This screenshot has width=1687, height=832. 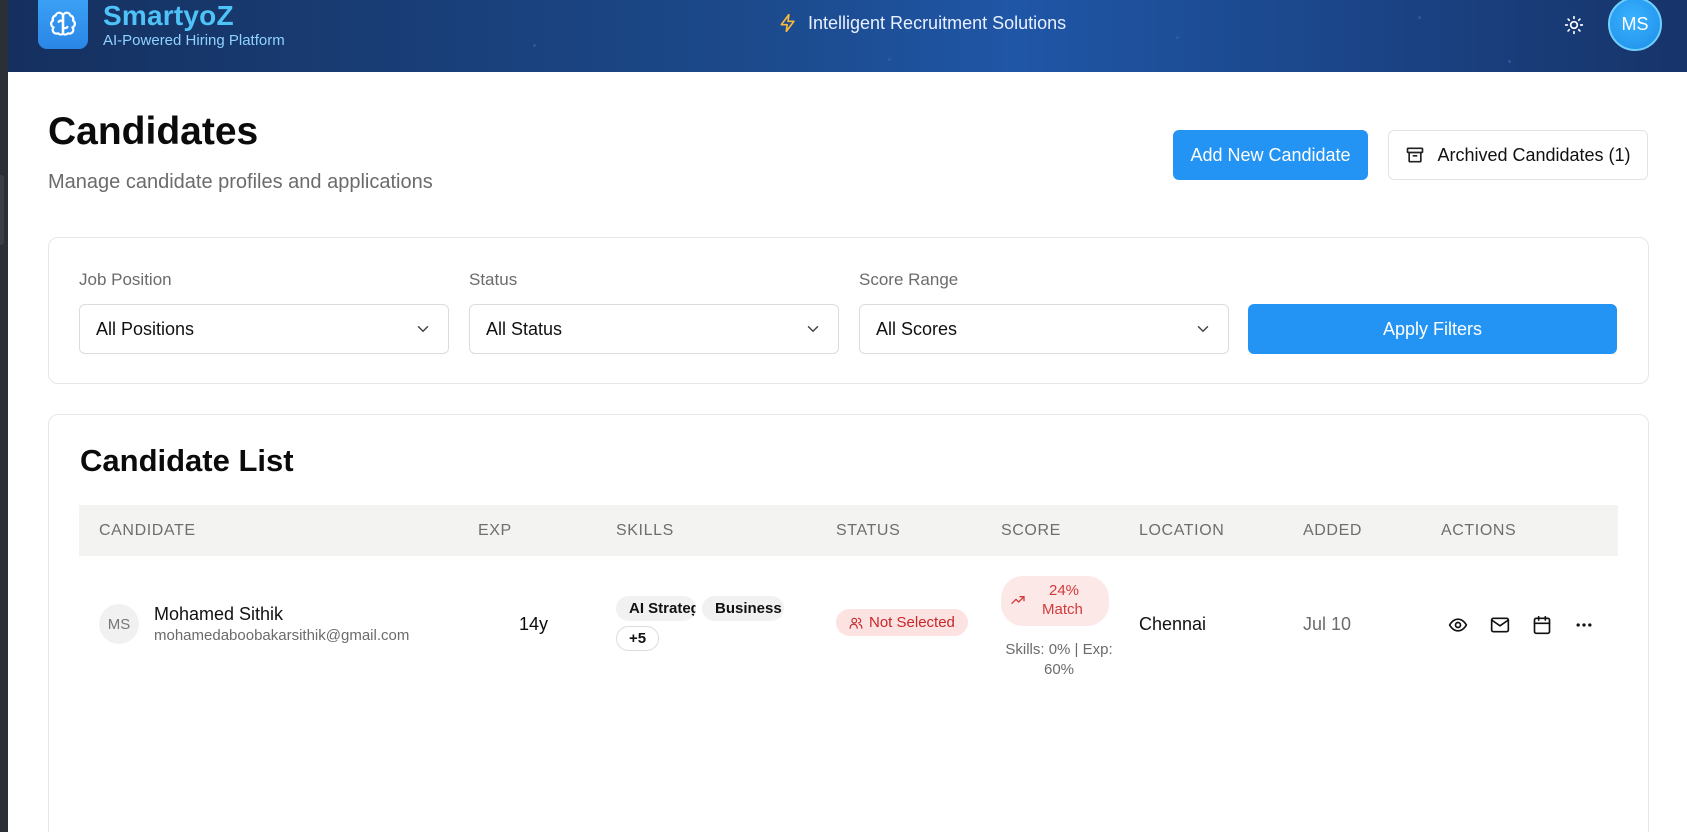 What do you see at coordinates (218, 614) in the screenshot?
I see `candidate-name: Mohamed Sithik` at bounding box center [218, 614].